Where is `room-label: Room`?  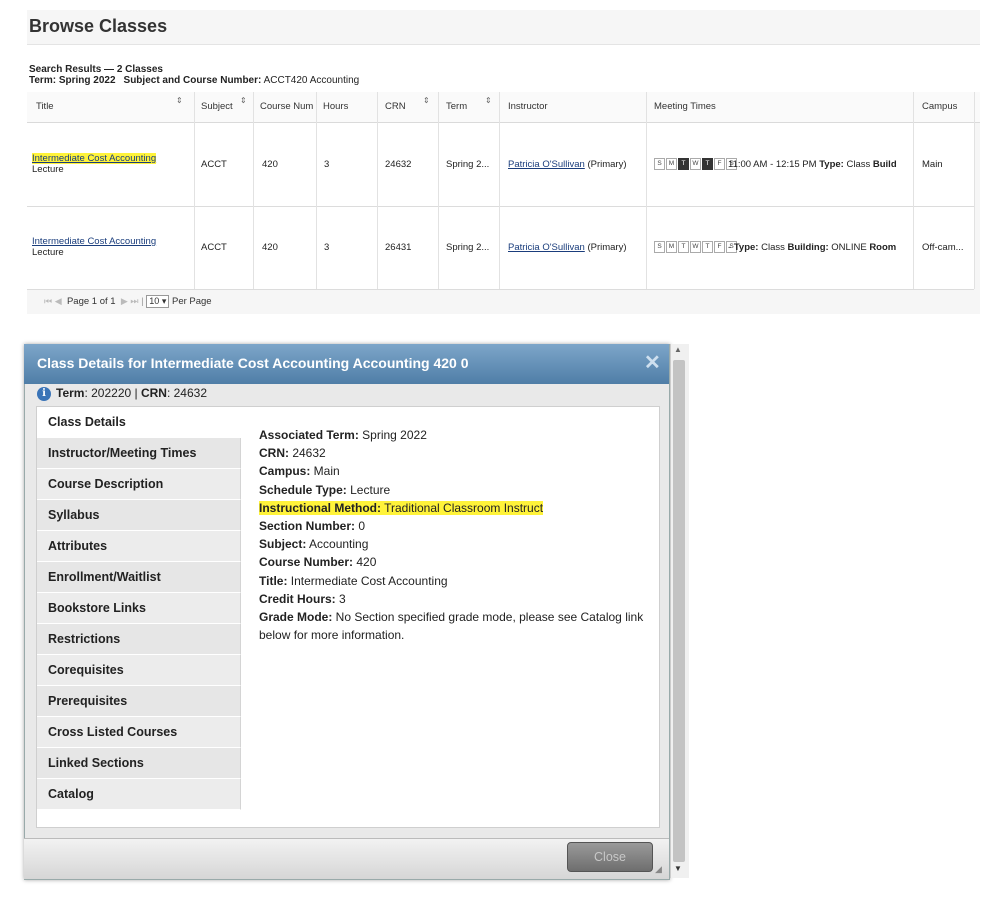
room-label: Room is located at coordinates (883, 247).